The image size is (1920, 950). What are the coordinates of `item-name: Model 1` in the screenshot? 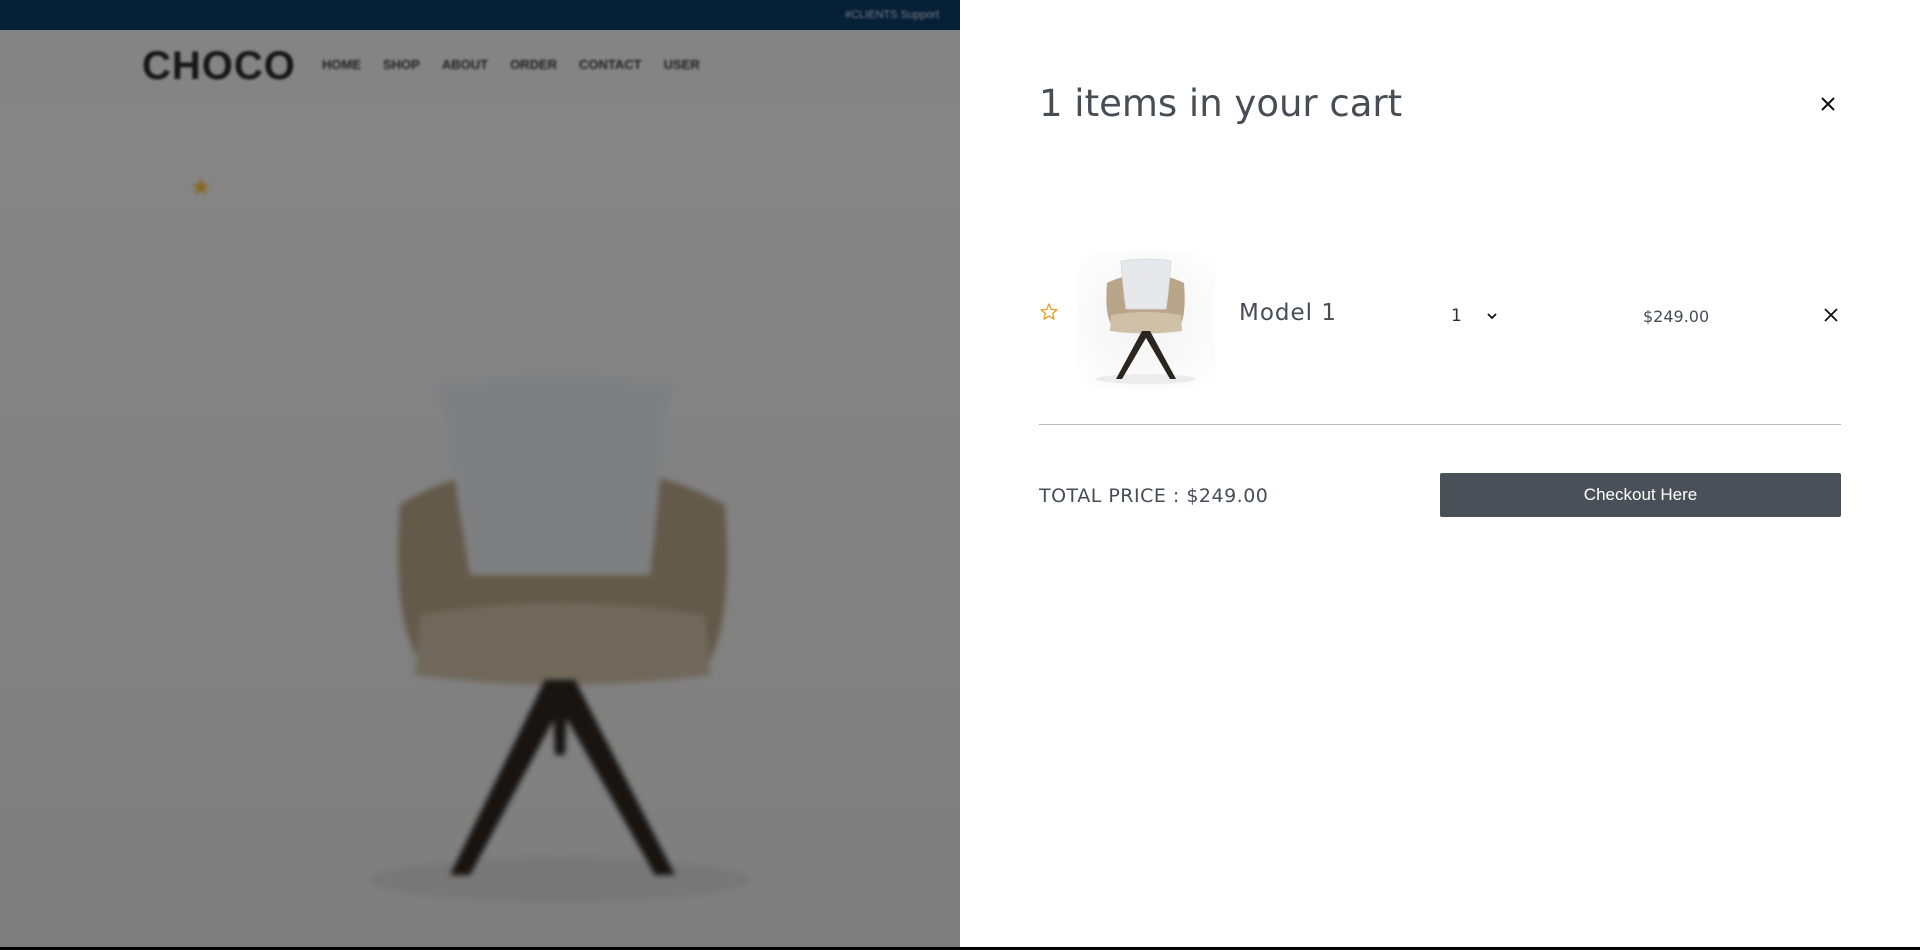 It's located at (1288, 313).